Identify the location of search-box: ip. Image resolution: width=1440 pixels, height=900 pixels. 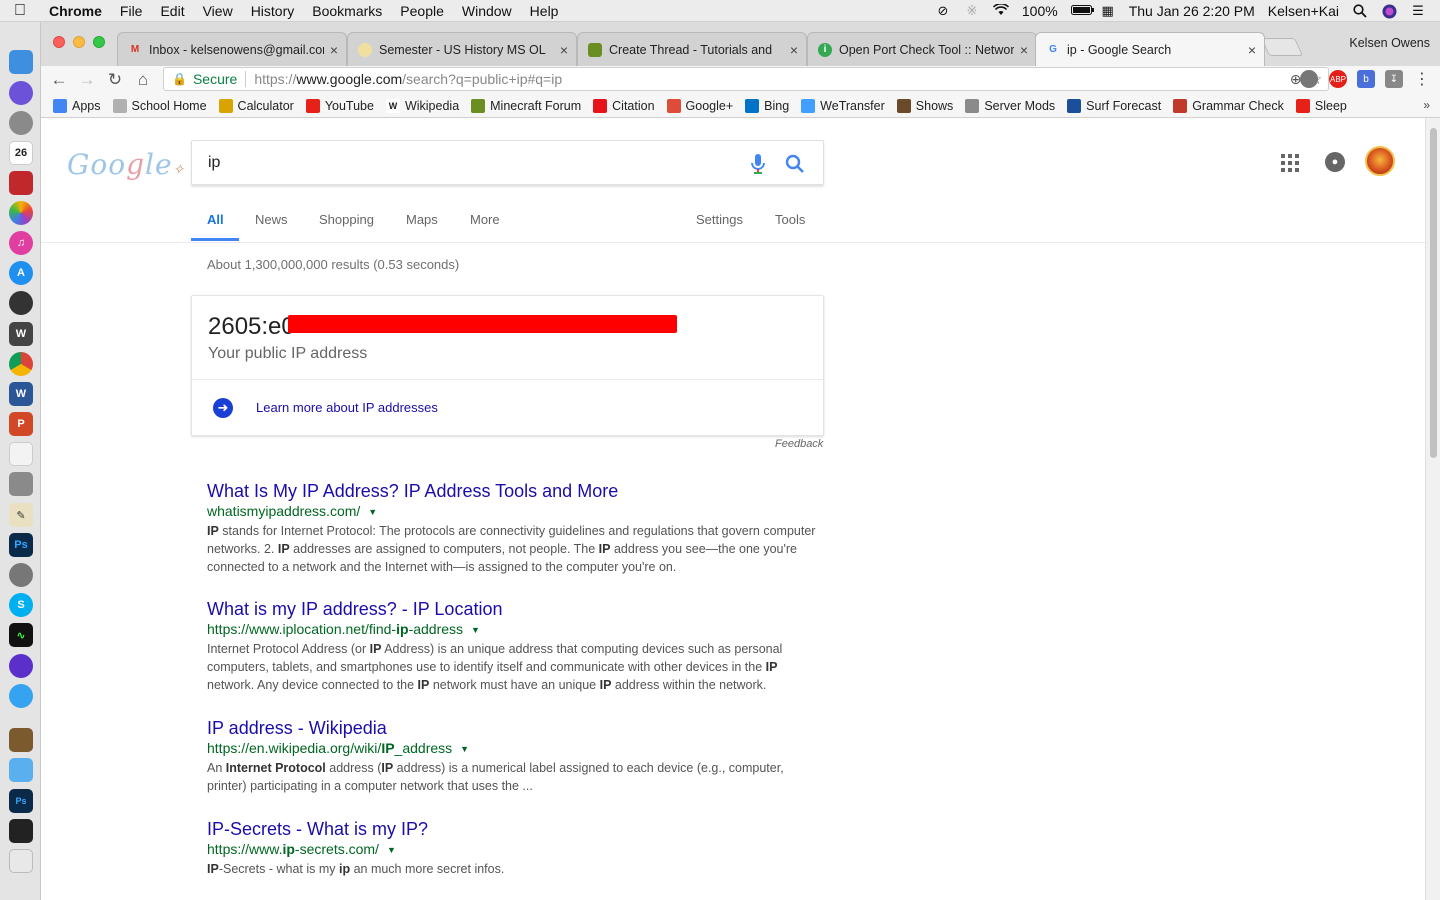
(507, 162).